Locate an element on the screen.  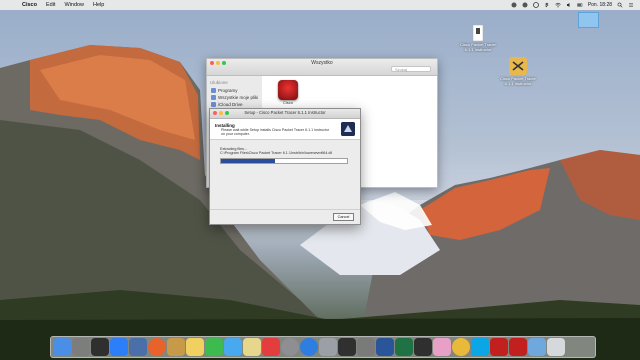
menu-help: Help is located at coordinates (98, 5).